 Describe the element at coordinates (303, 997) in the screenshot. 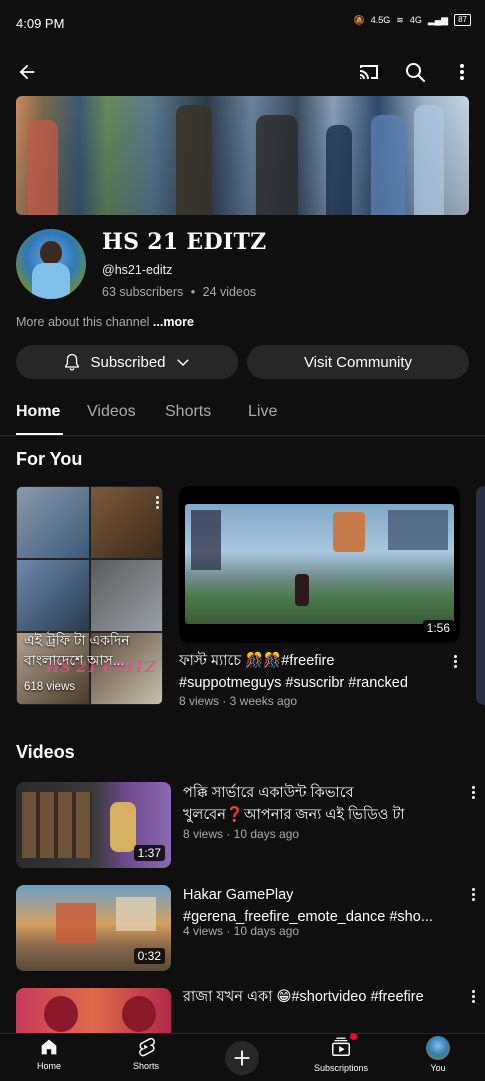

I see `video-title: রাজা যখন একা 😁#shortvideo #freefire` at that location.